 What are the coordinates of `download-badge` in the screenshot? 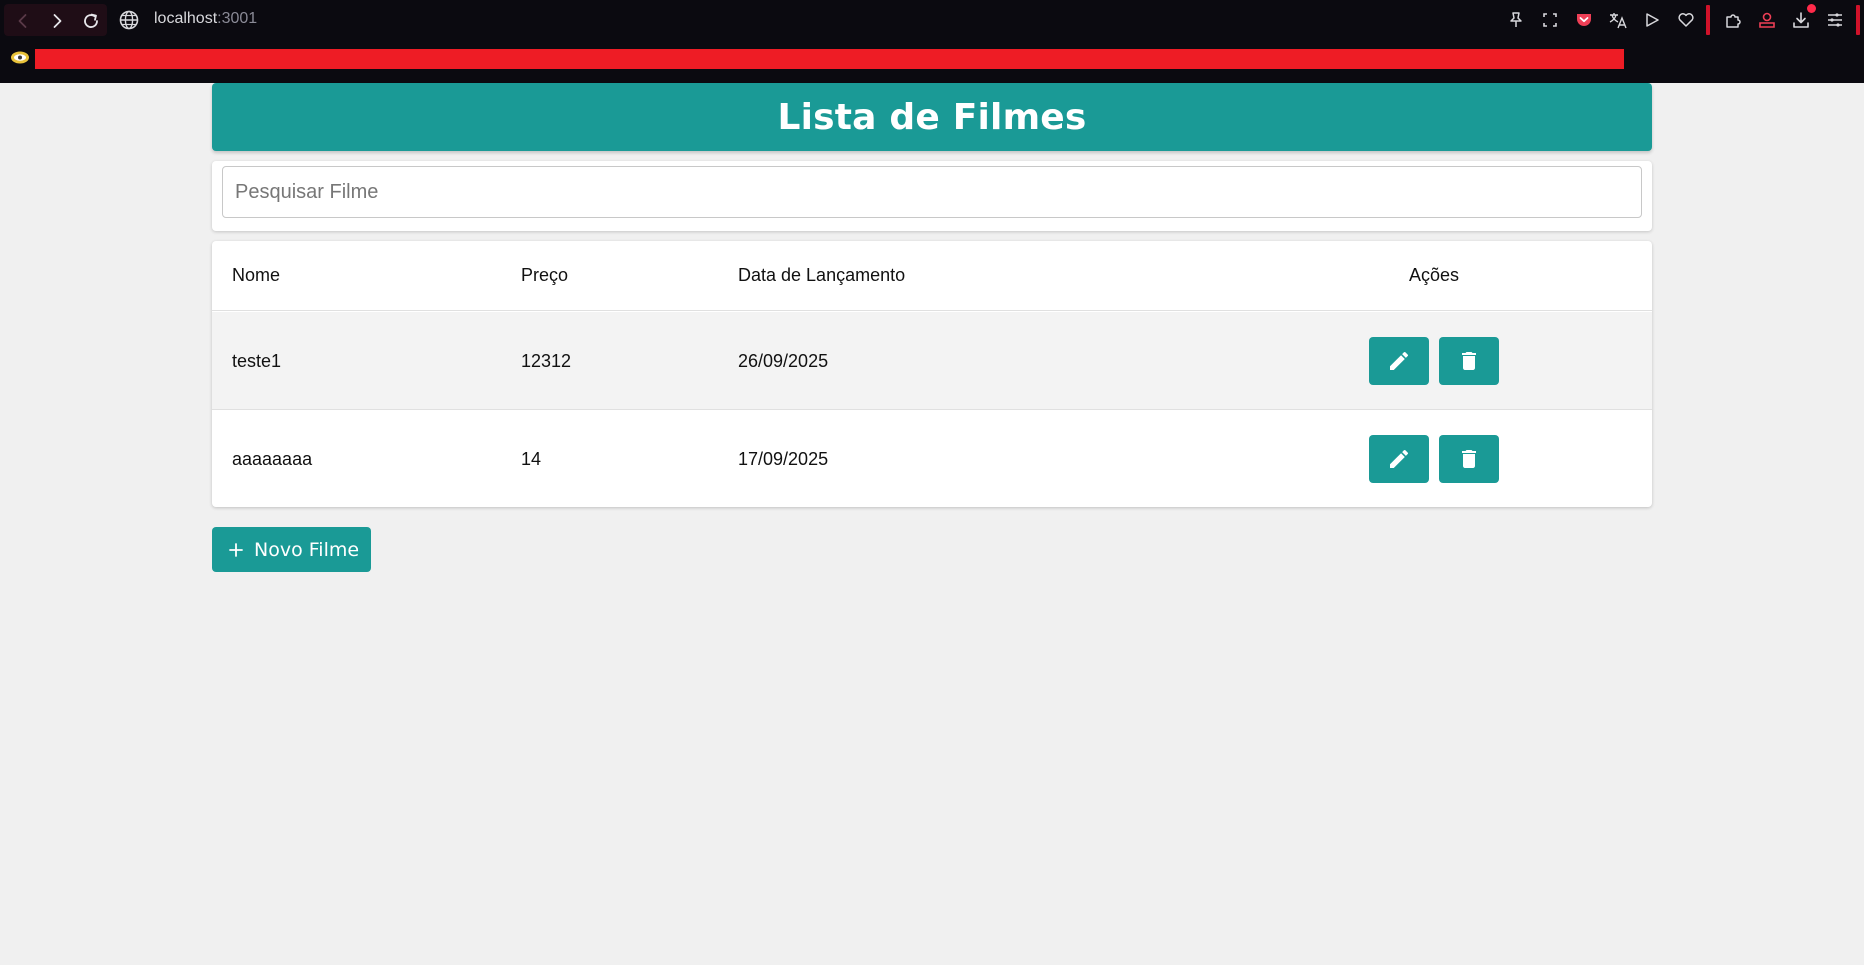 It's located at (1811, 8).